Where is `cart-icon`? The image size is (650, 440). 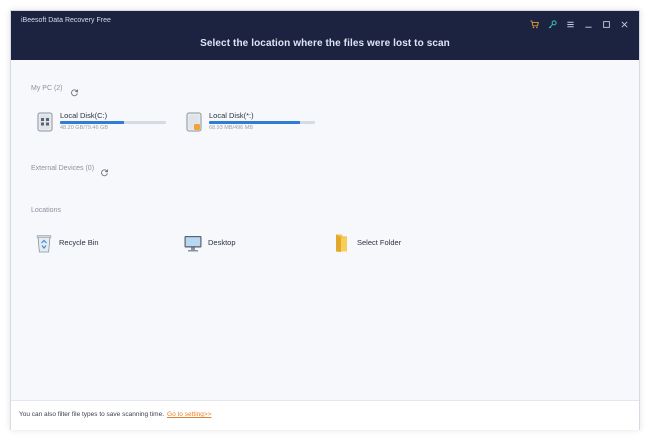
cart-icon is located at coordinates (534, 24).